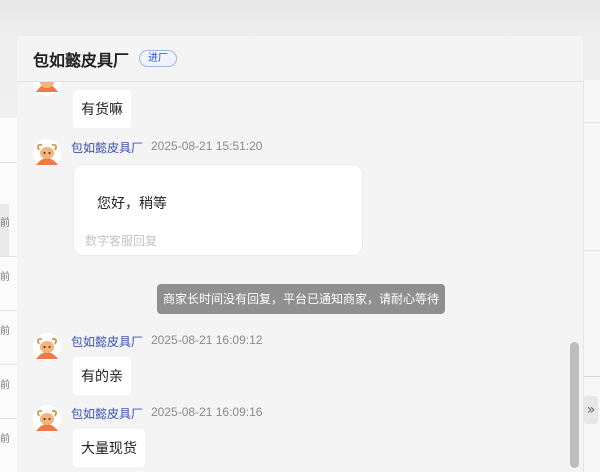 Image resolution: width=600 pixels, height=472 pixels. What do you see at coordinates (121, 241) in the screenshot?
I see `card-note: 数字客服回复` at bounding box center [121, 241].